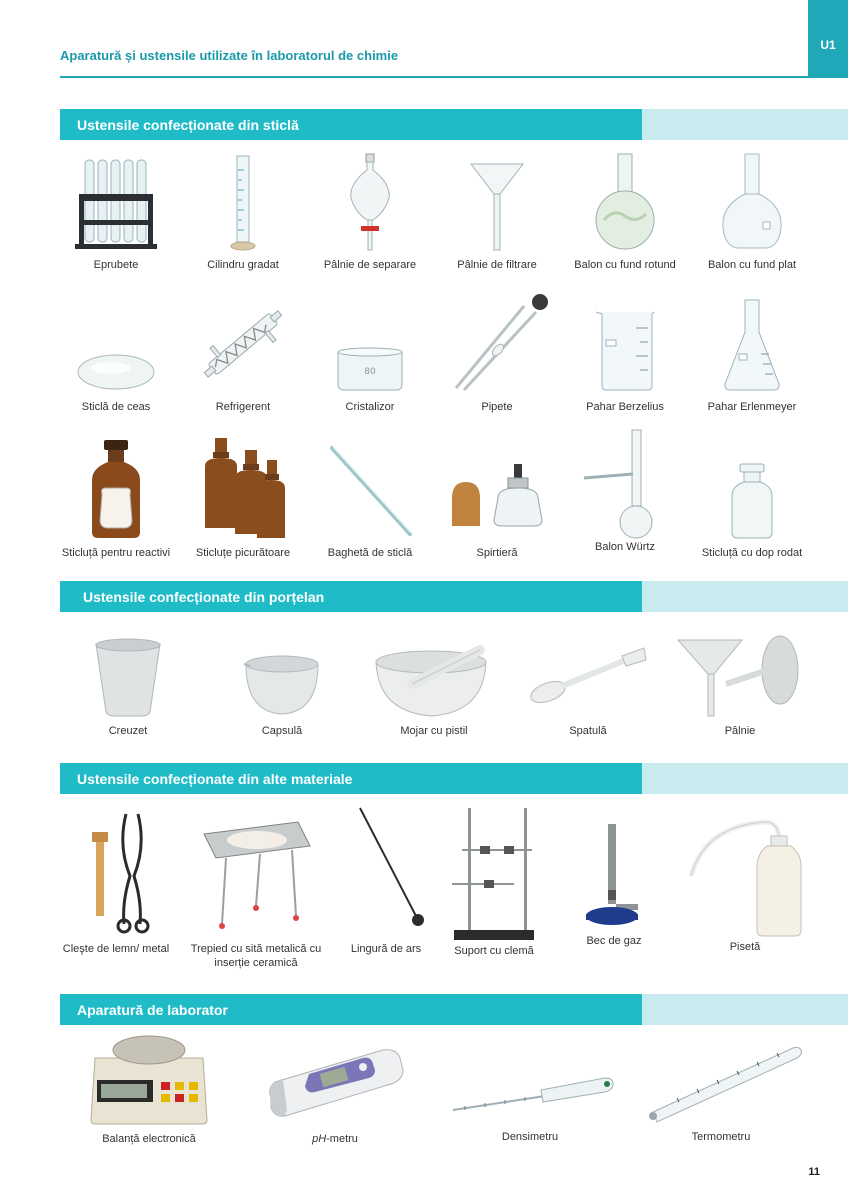 Image resolution: width=848 pixels, height=1200 pixels. I want to click on item-label: Capsulă, so click(282, 731).